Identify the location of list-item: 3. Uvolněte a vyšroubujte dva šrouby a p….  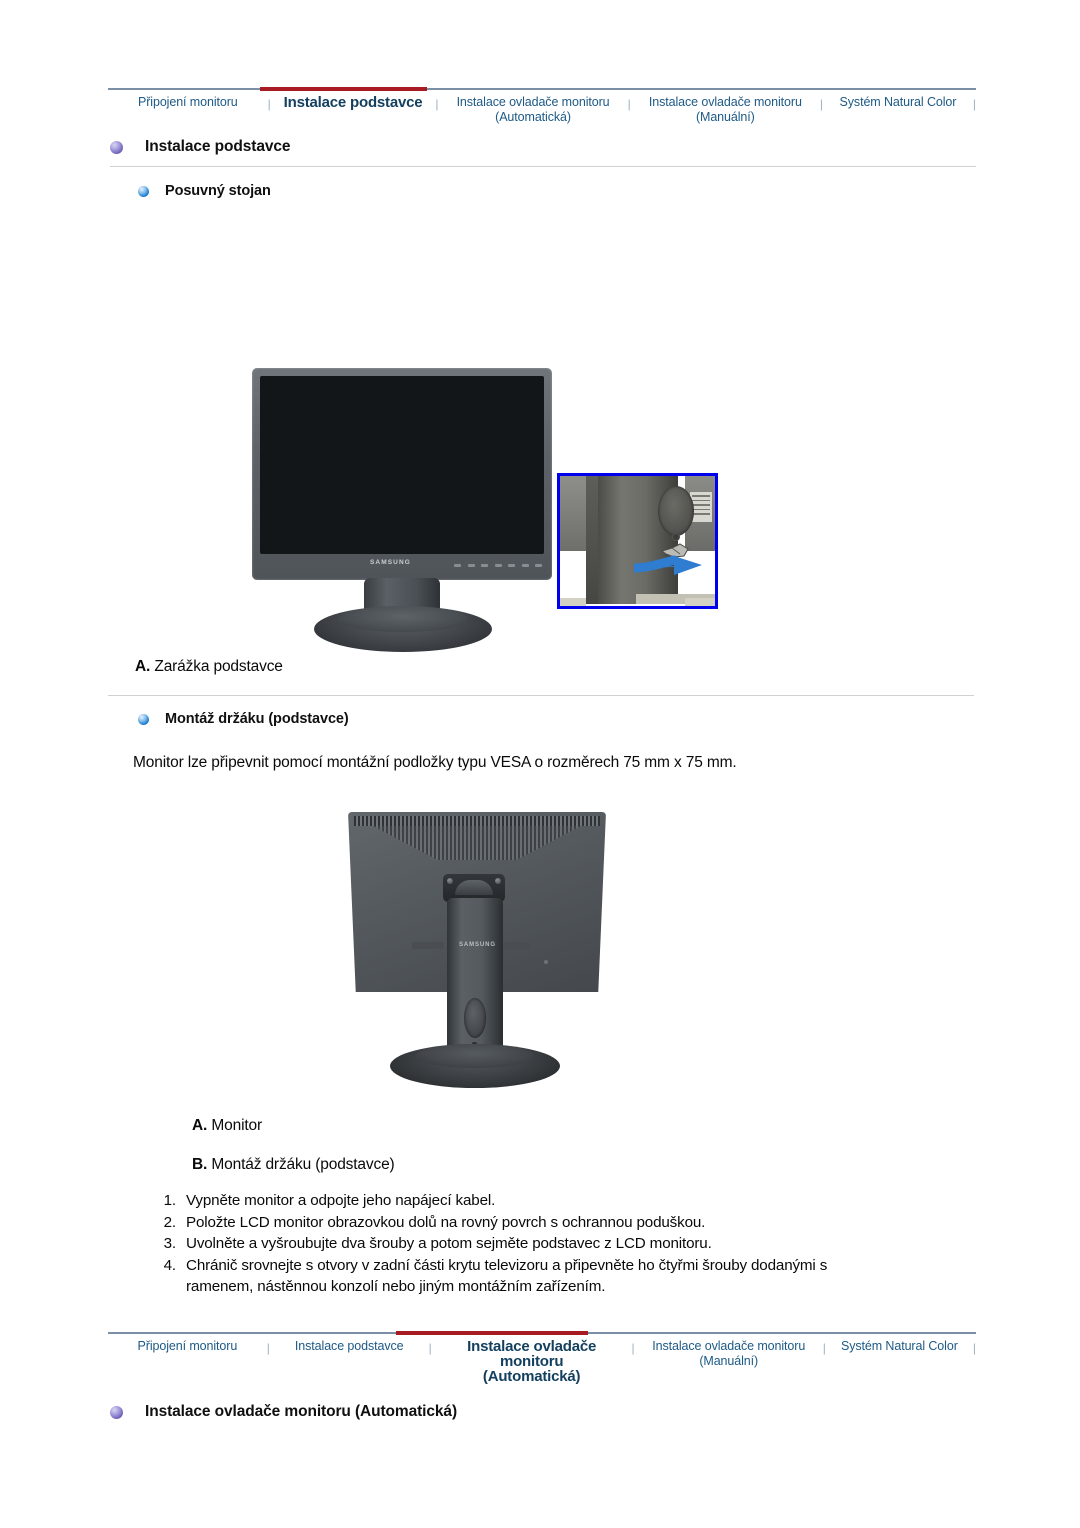
(510, 1244).